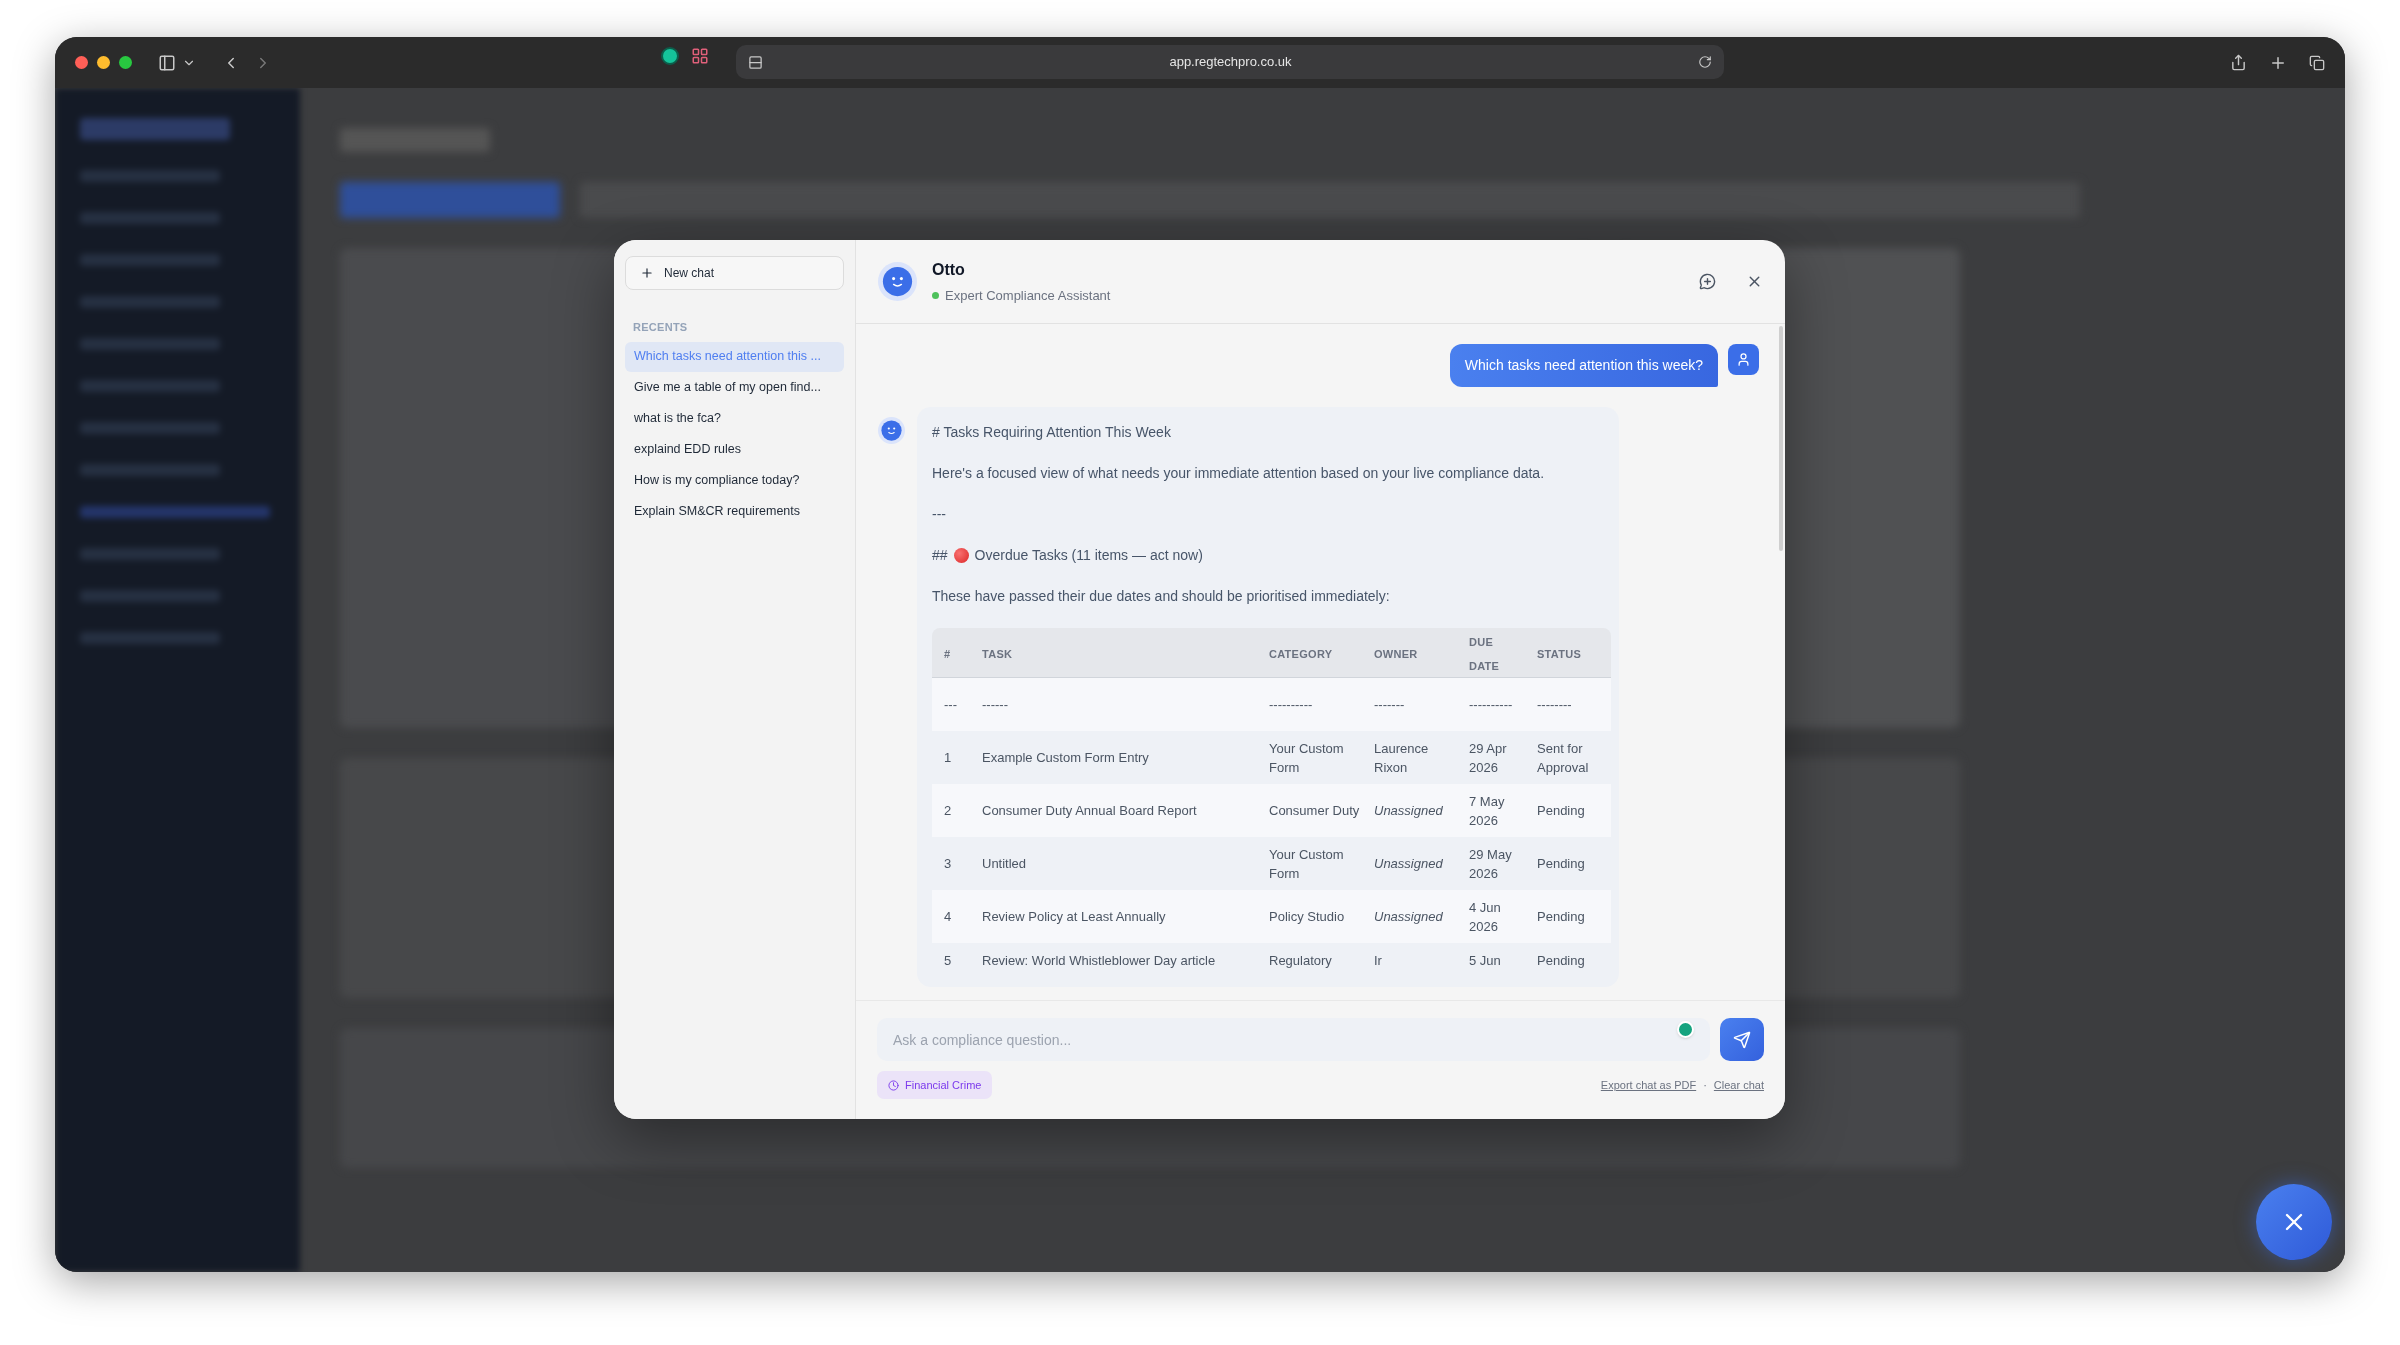 This screenshot has height=1345, width=2400. Describe the element at coordinates (1554, 704) in the screenshot. I see `table-cell: --------` at that location.